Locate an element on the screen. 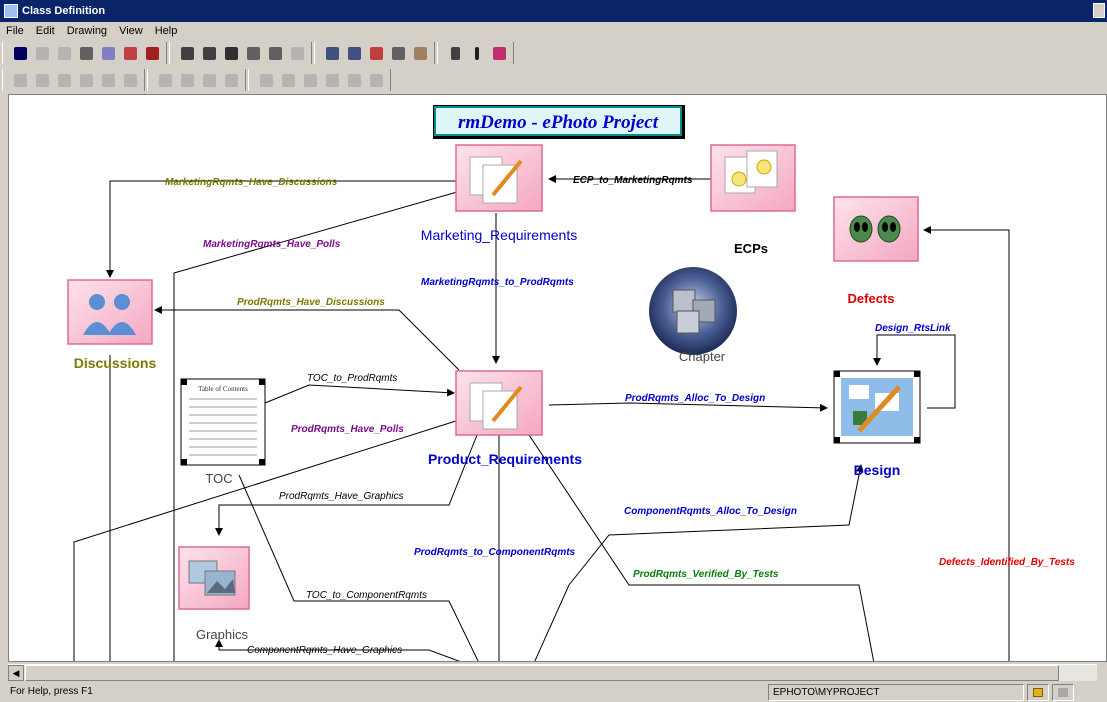 The width and height of the screenshot is (1107, 702). label-cr-alloc-to-design: ComponentRqmts_Alloc_To_Design is located at coordinates (710, 511).